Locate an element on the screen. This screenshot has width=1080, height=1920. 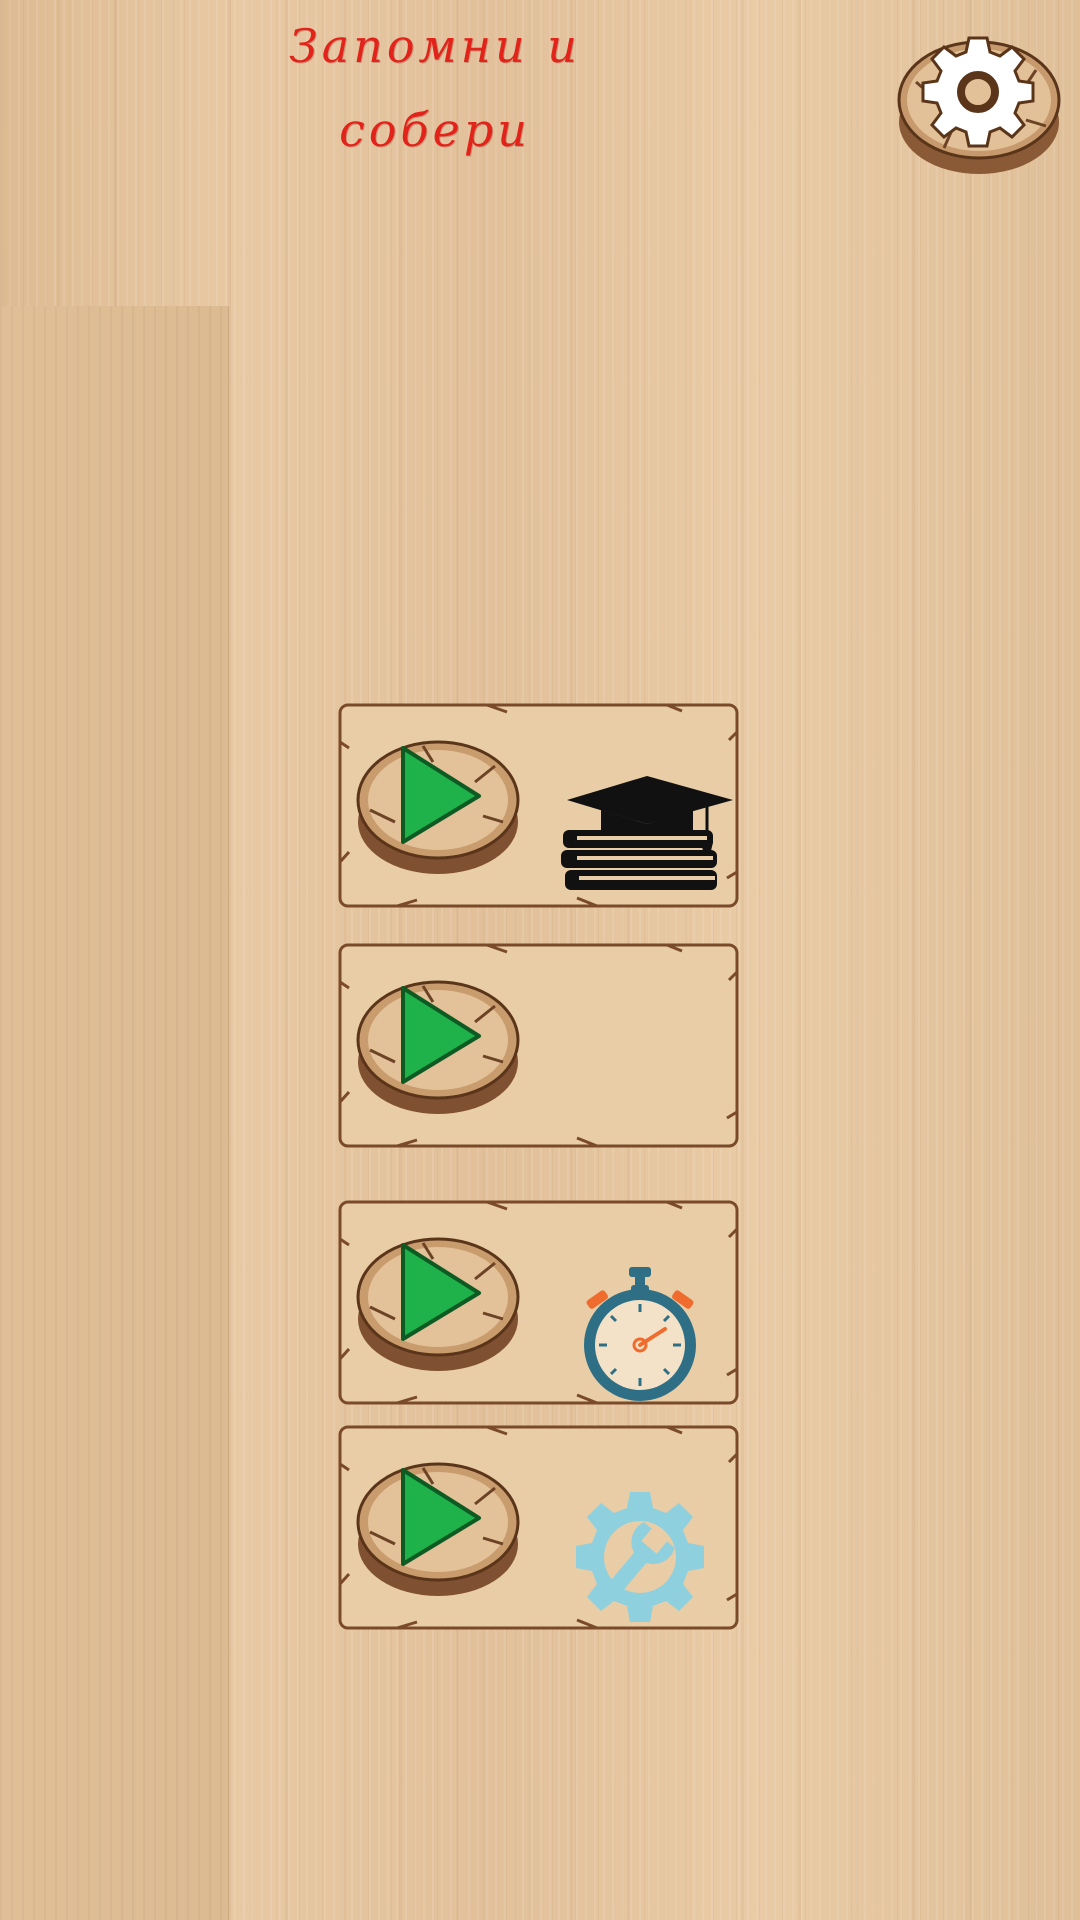
mode-card-classic is located at coordinates (538, 1045).